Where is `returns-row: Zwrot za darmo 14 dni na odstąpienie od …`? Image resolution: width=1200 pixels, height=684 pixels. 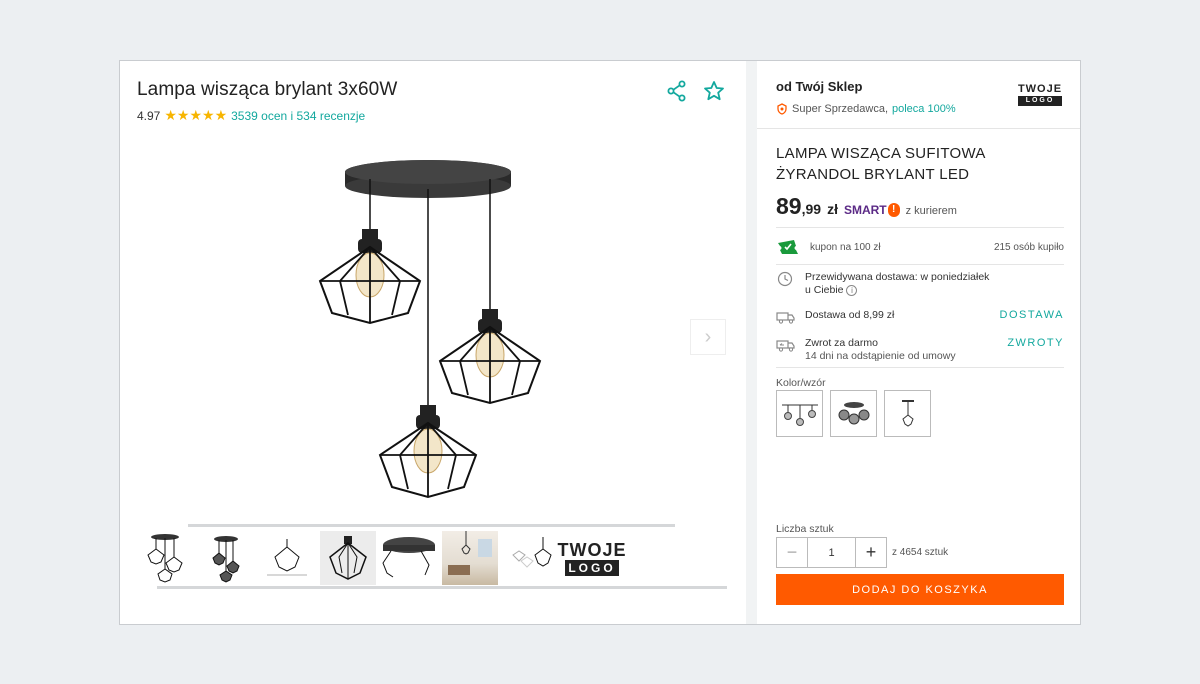
returns-row: Zwrot za darmo 14 dni na odstąpienie od … is located at coordinates (920, 350).